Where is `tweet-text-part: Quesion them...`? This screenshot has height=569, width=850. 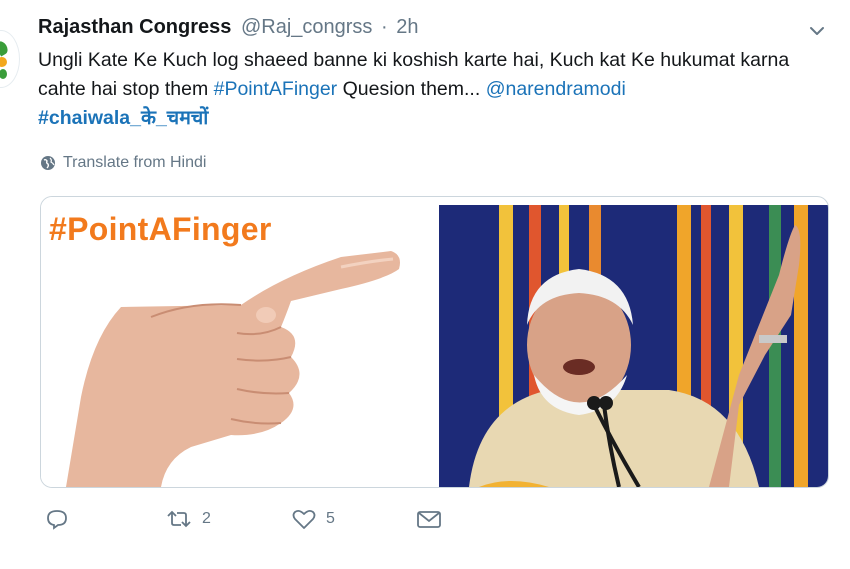
tweet-text-part: Quesion them... is located at coordinates (411, 89).